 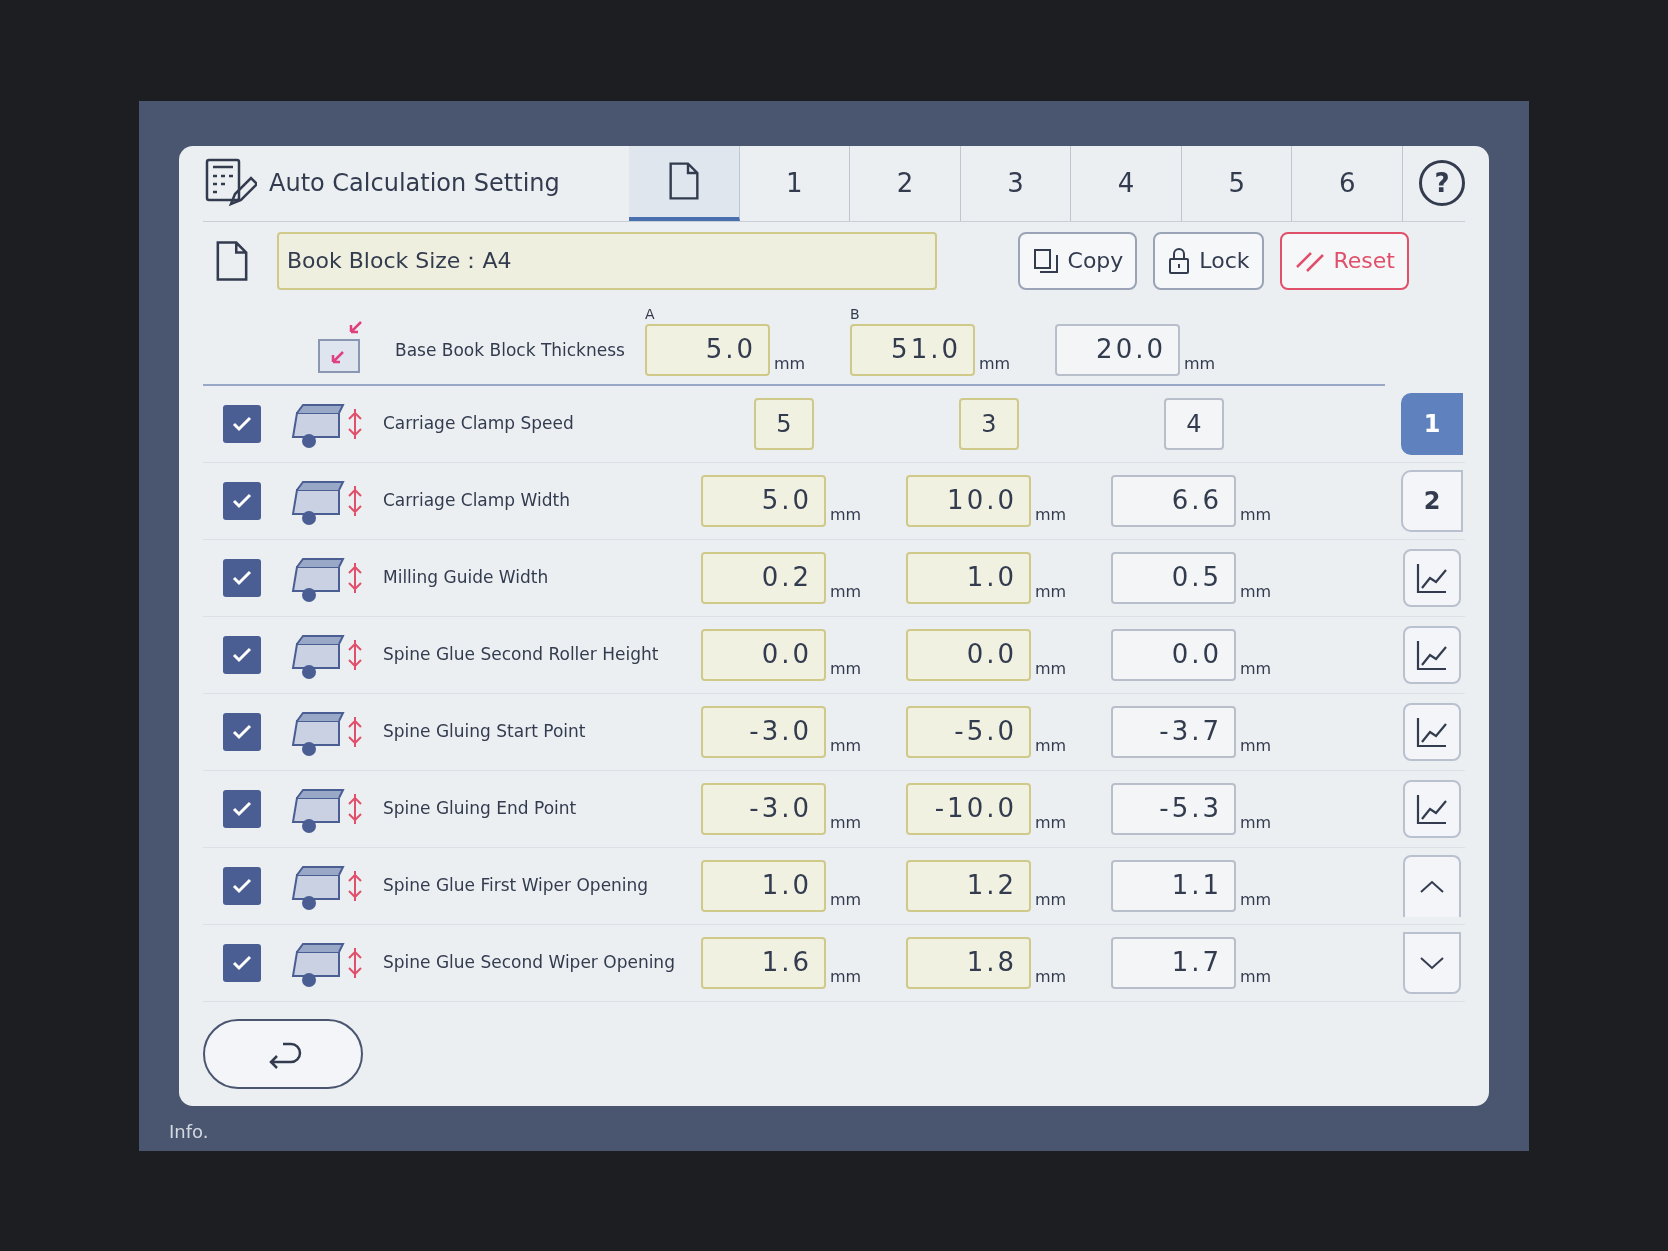 What do you see at coordinates (1237, 183) in the screenshot?
I see `tab: 5` at bounding box center [1237, 183].